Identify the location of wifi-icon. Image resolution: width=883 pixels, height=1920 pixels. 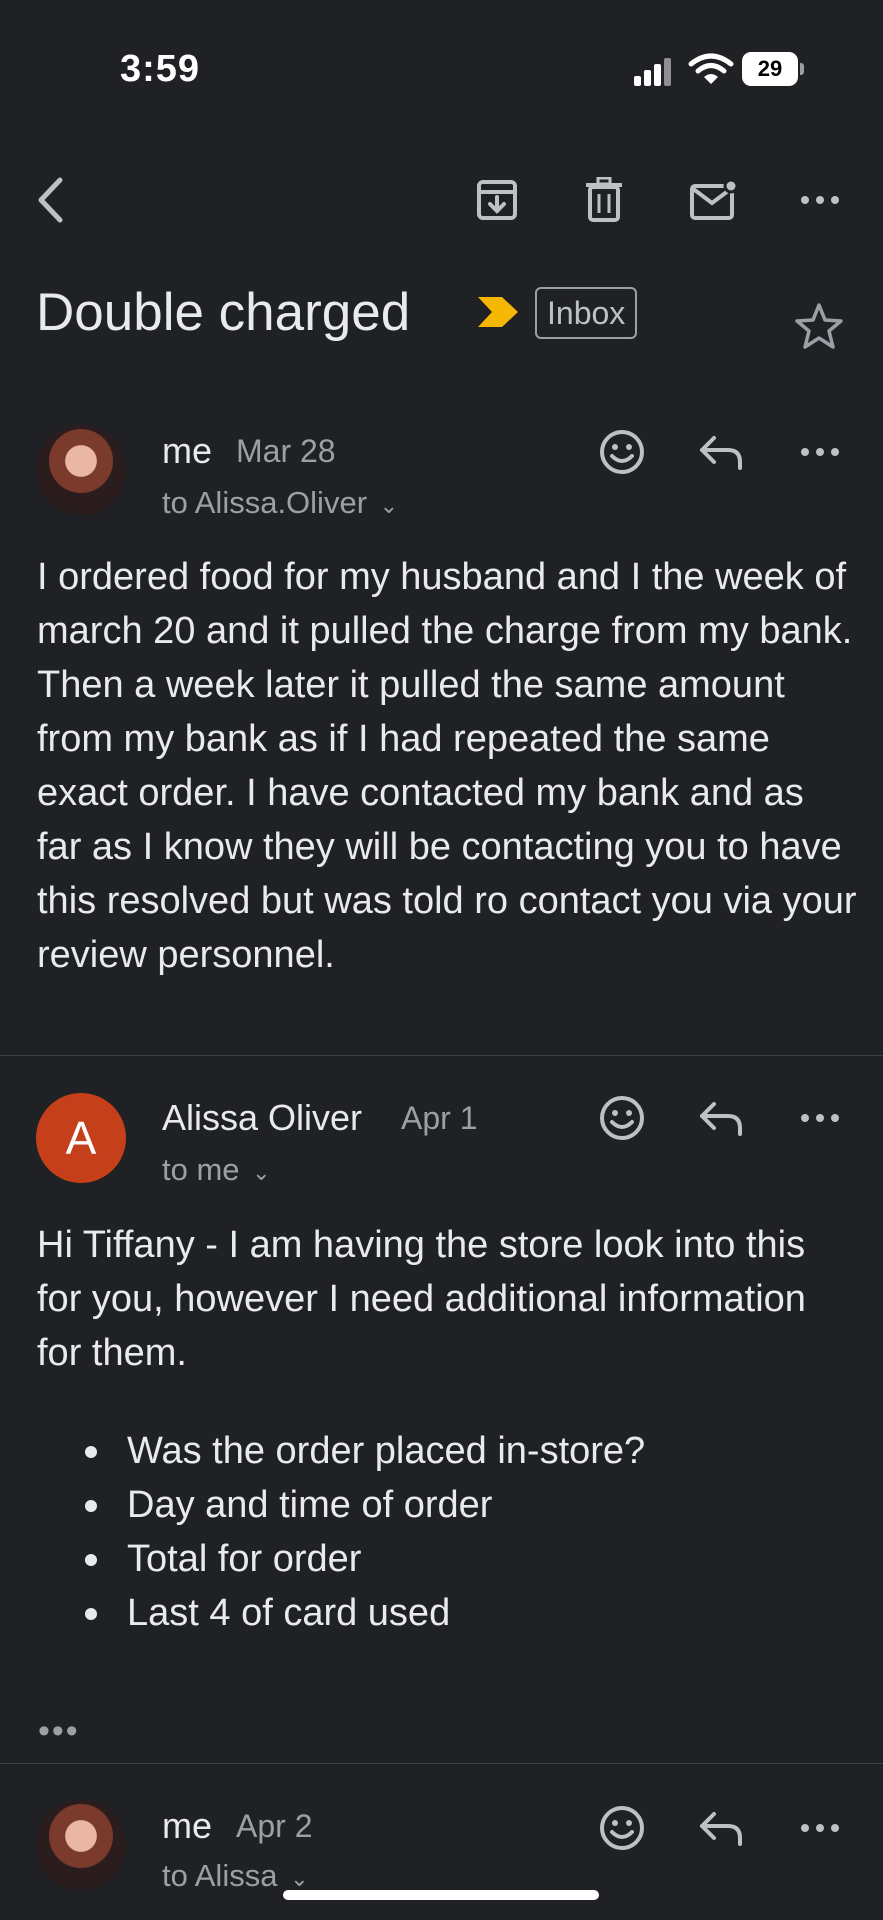
(711, 69).